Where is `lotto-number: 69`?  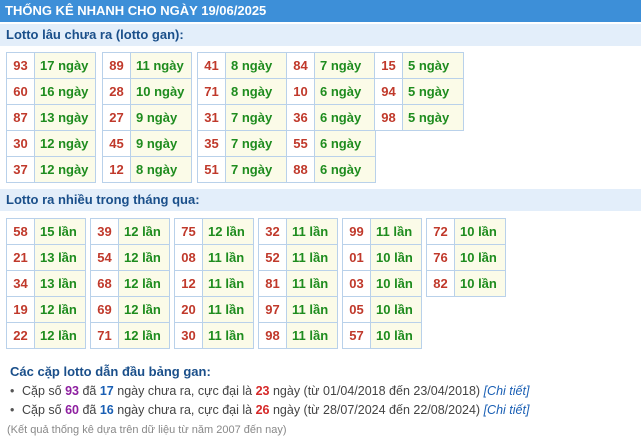 lotto-number: 69 is located at coordinates (104, 309).